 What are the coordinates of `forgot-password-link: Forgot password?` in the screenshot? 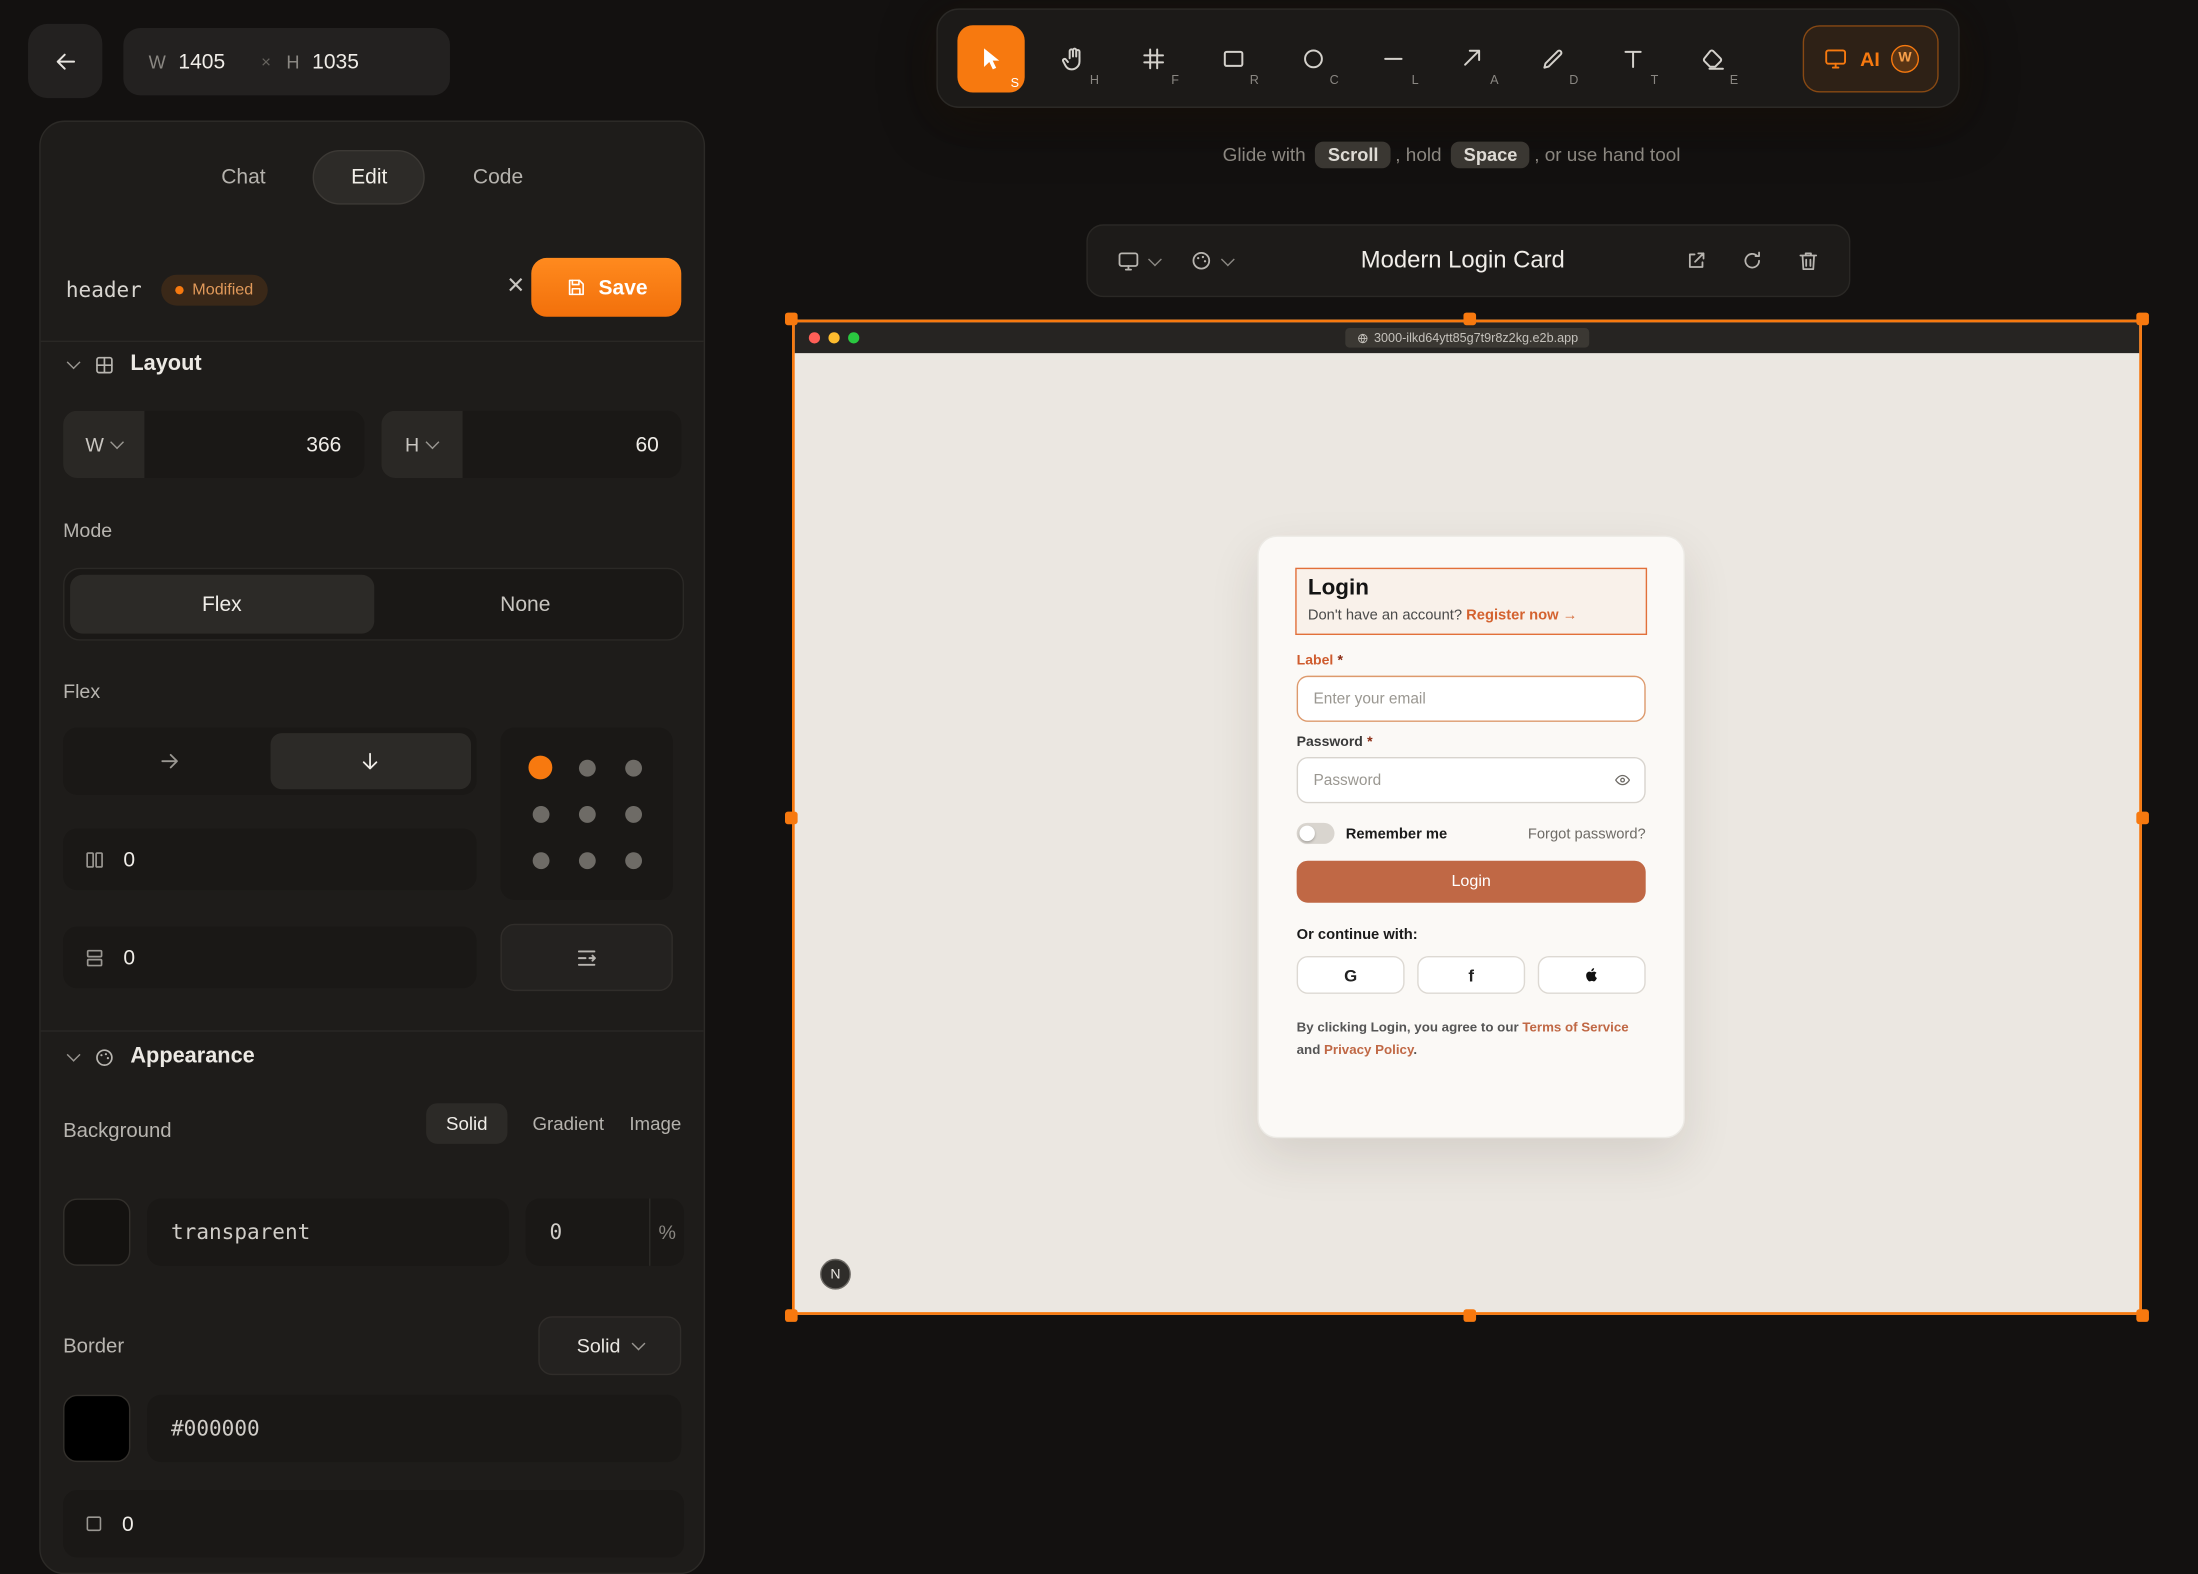 It's located at (1587, 833).